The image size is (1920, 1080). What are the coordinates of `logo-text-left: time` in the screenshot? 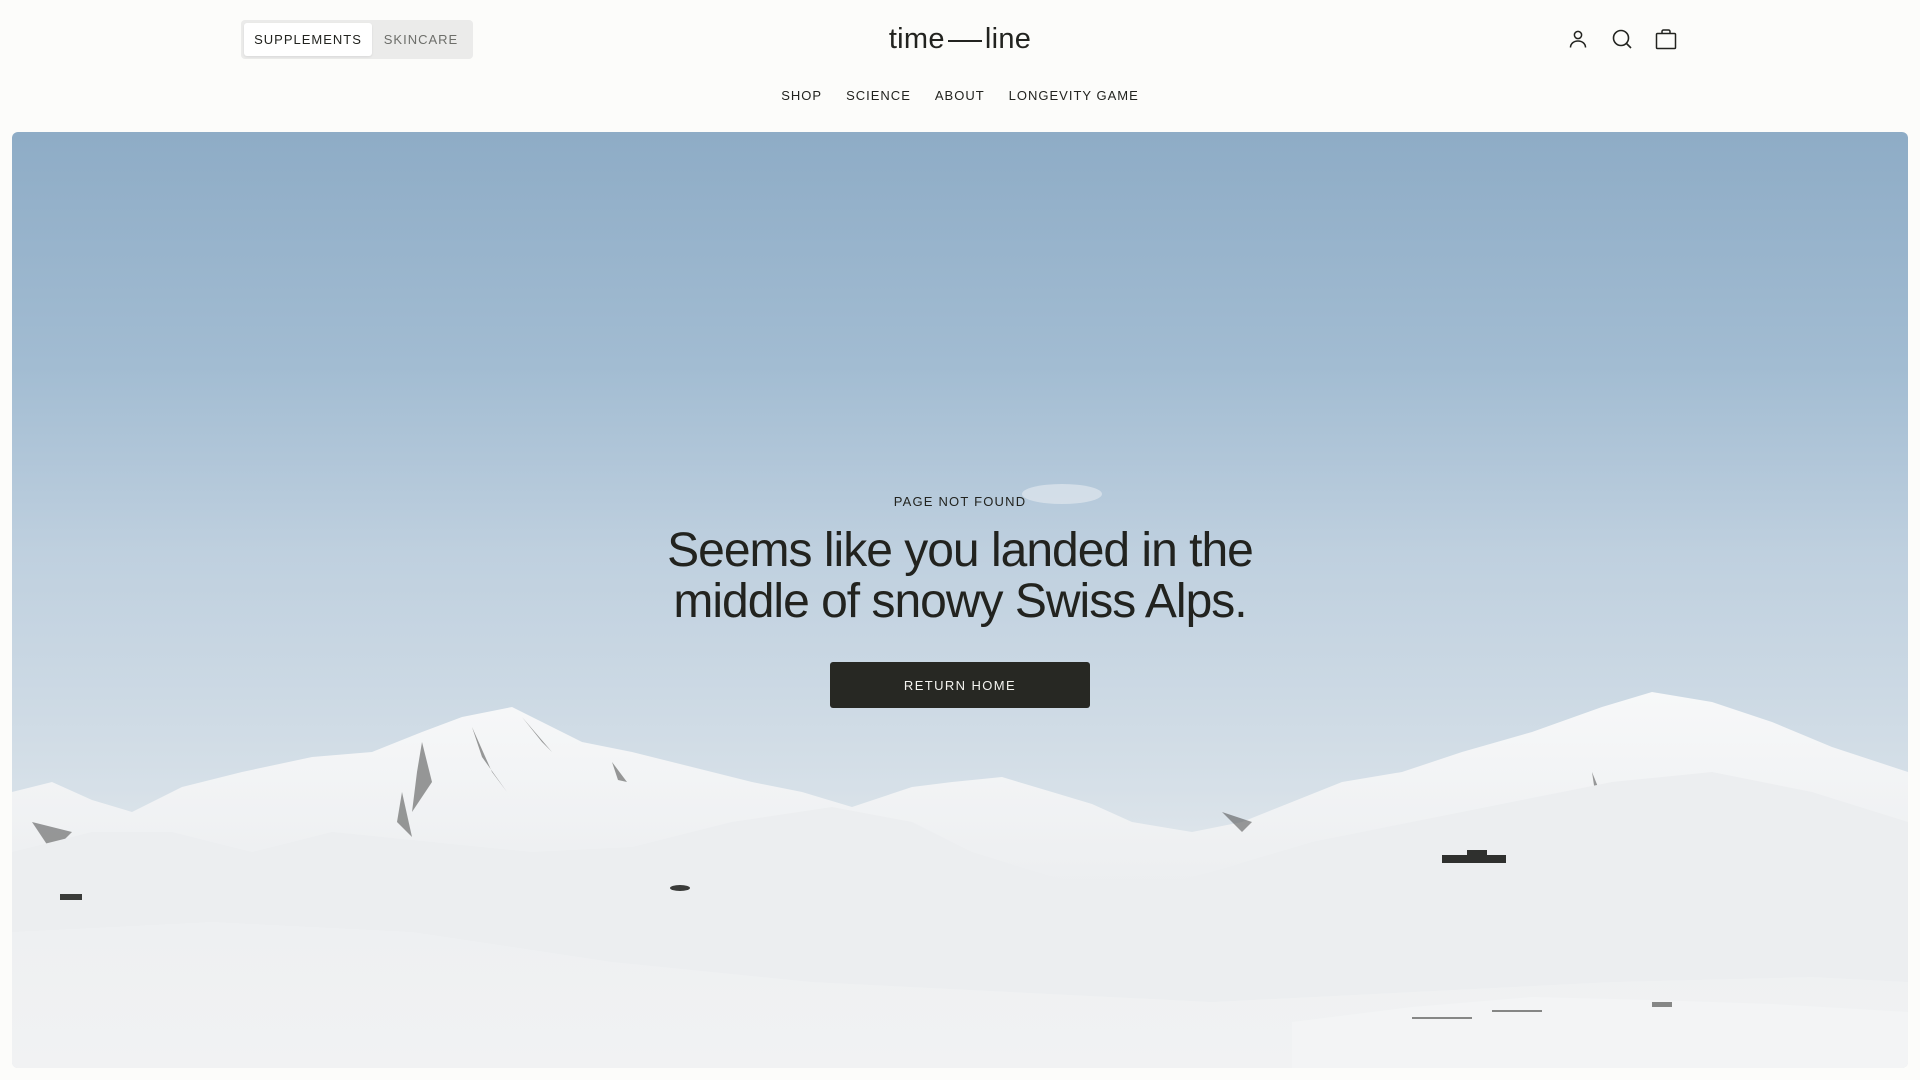 It's located at (916, 38).